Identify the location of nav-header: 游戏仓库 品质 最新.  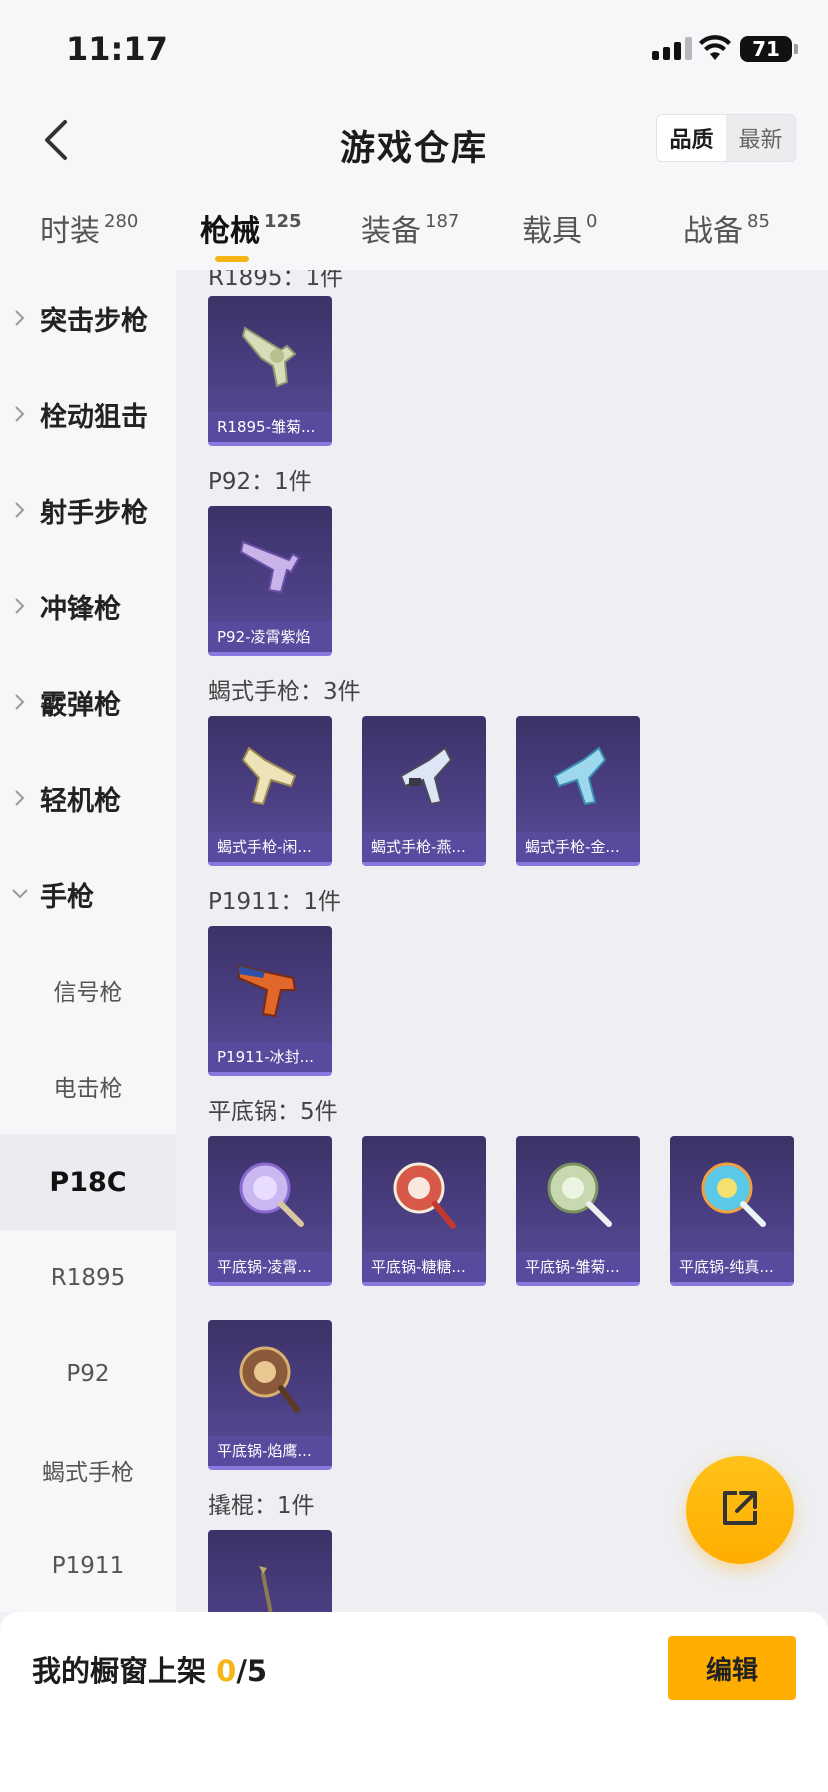
(414, 142).